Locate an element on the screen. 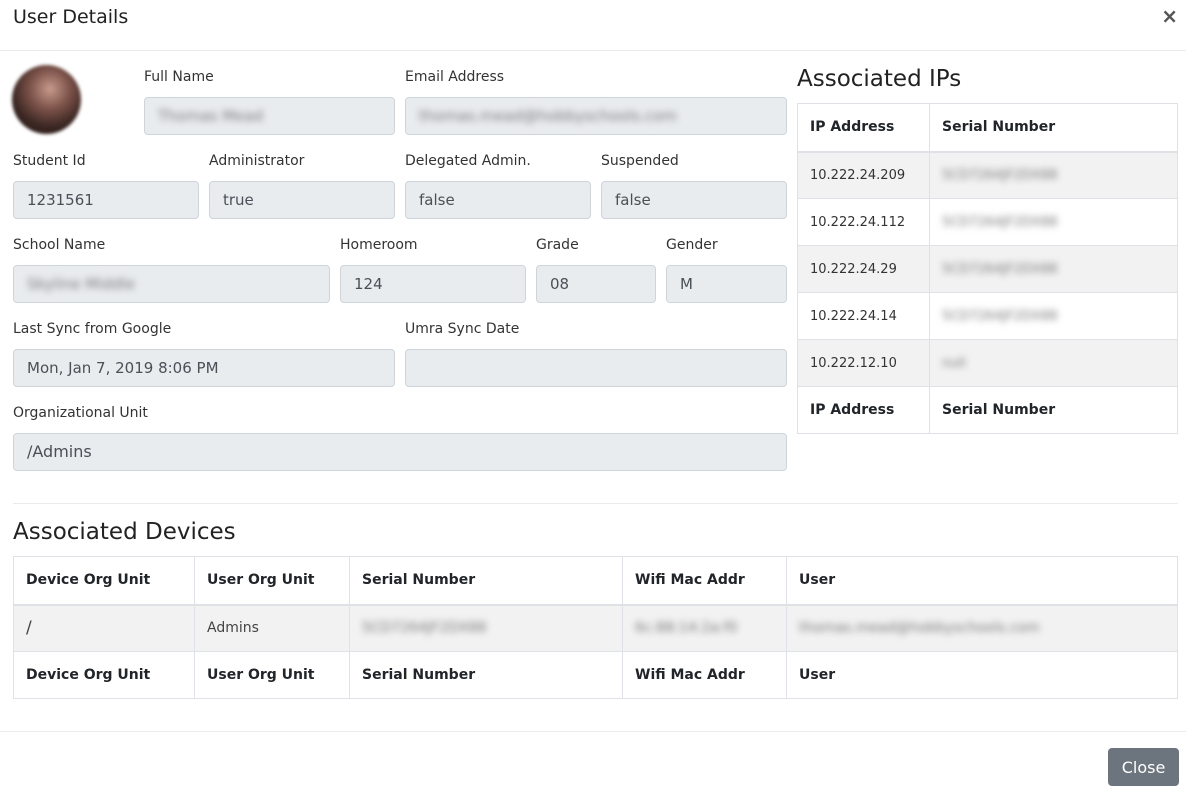  ip-cell: 10.222.24.209 is located at coordinates (863, 175).